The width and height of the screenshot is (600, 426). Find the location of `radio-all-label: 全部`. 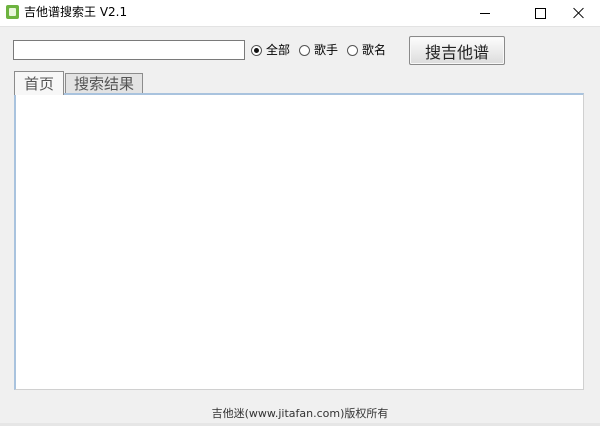

radio-all-label: 全部 is located at coordinates (278, 50).